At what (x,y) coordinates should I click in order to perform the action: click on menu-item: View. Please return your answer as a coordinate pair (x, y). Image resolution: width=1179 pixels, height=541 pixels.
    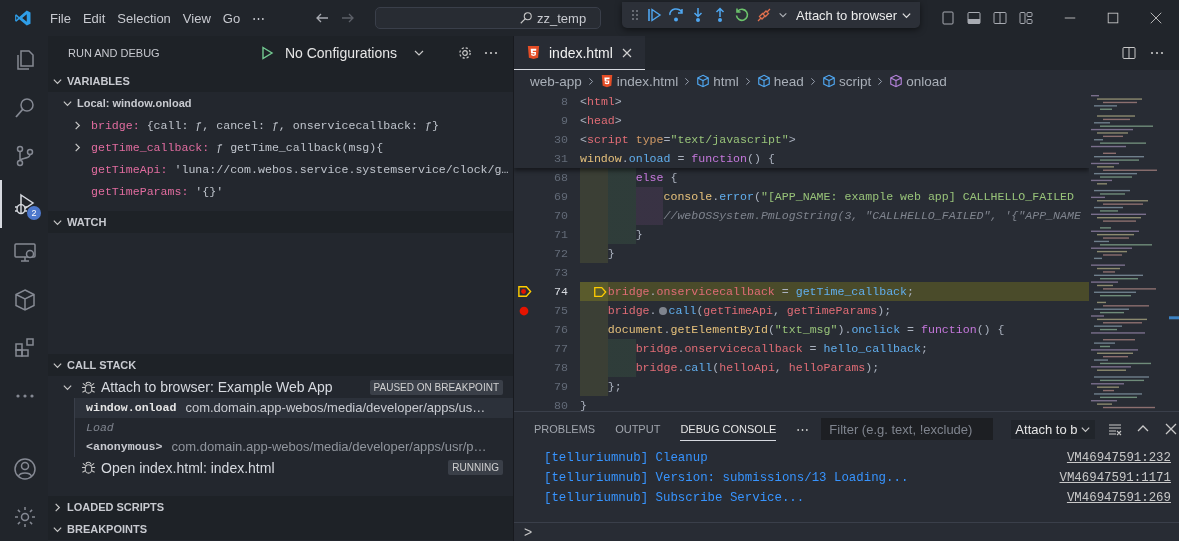
    Looking at the image, I should click on (196, 18).